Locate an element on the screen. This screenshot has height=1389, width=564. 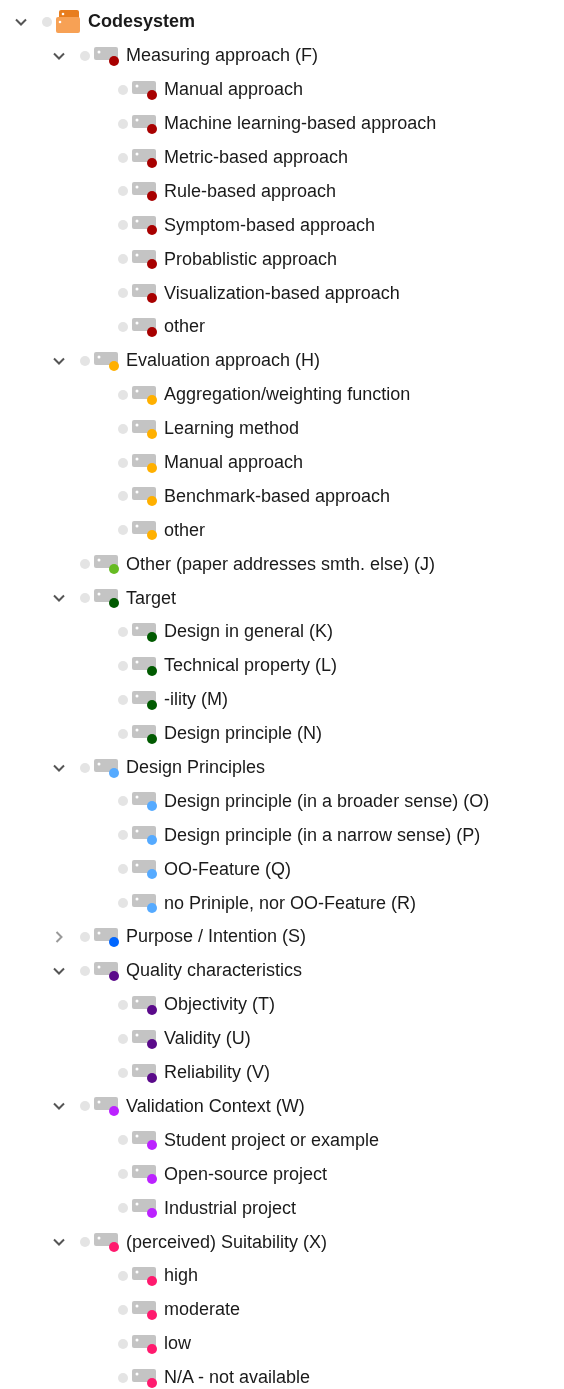
tree-item-label: low is located at coordinates (177, 1344).